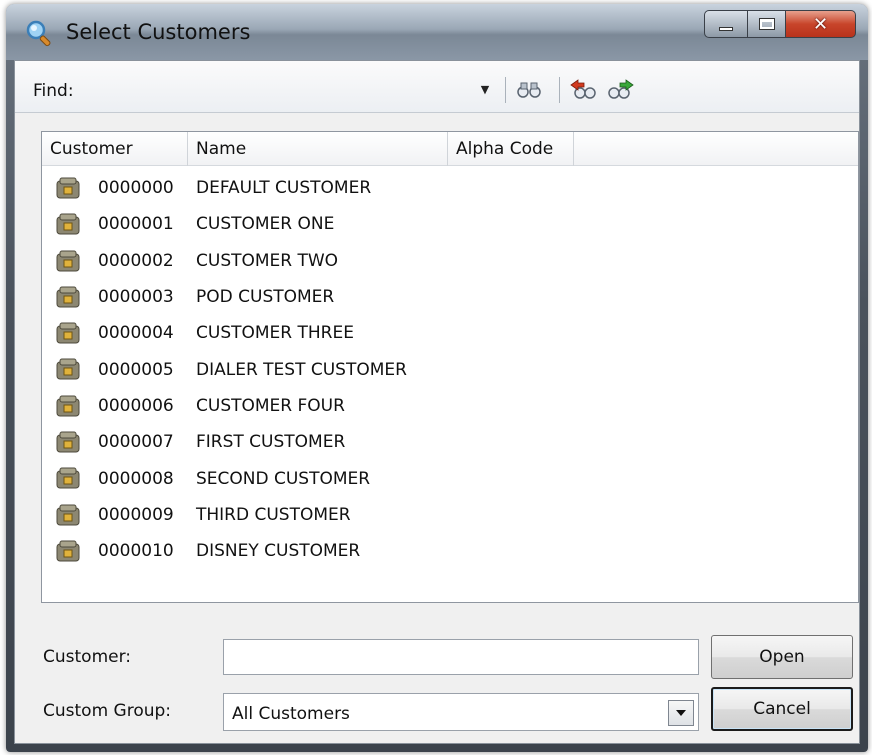 The width and height of the screenshot is (872, 755). Describe the element at coordinates (450, 297) in the screenshot. I see `table-row: 0000003 POD CUSTOMER` at that location.